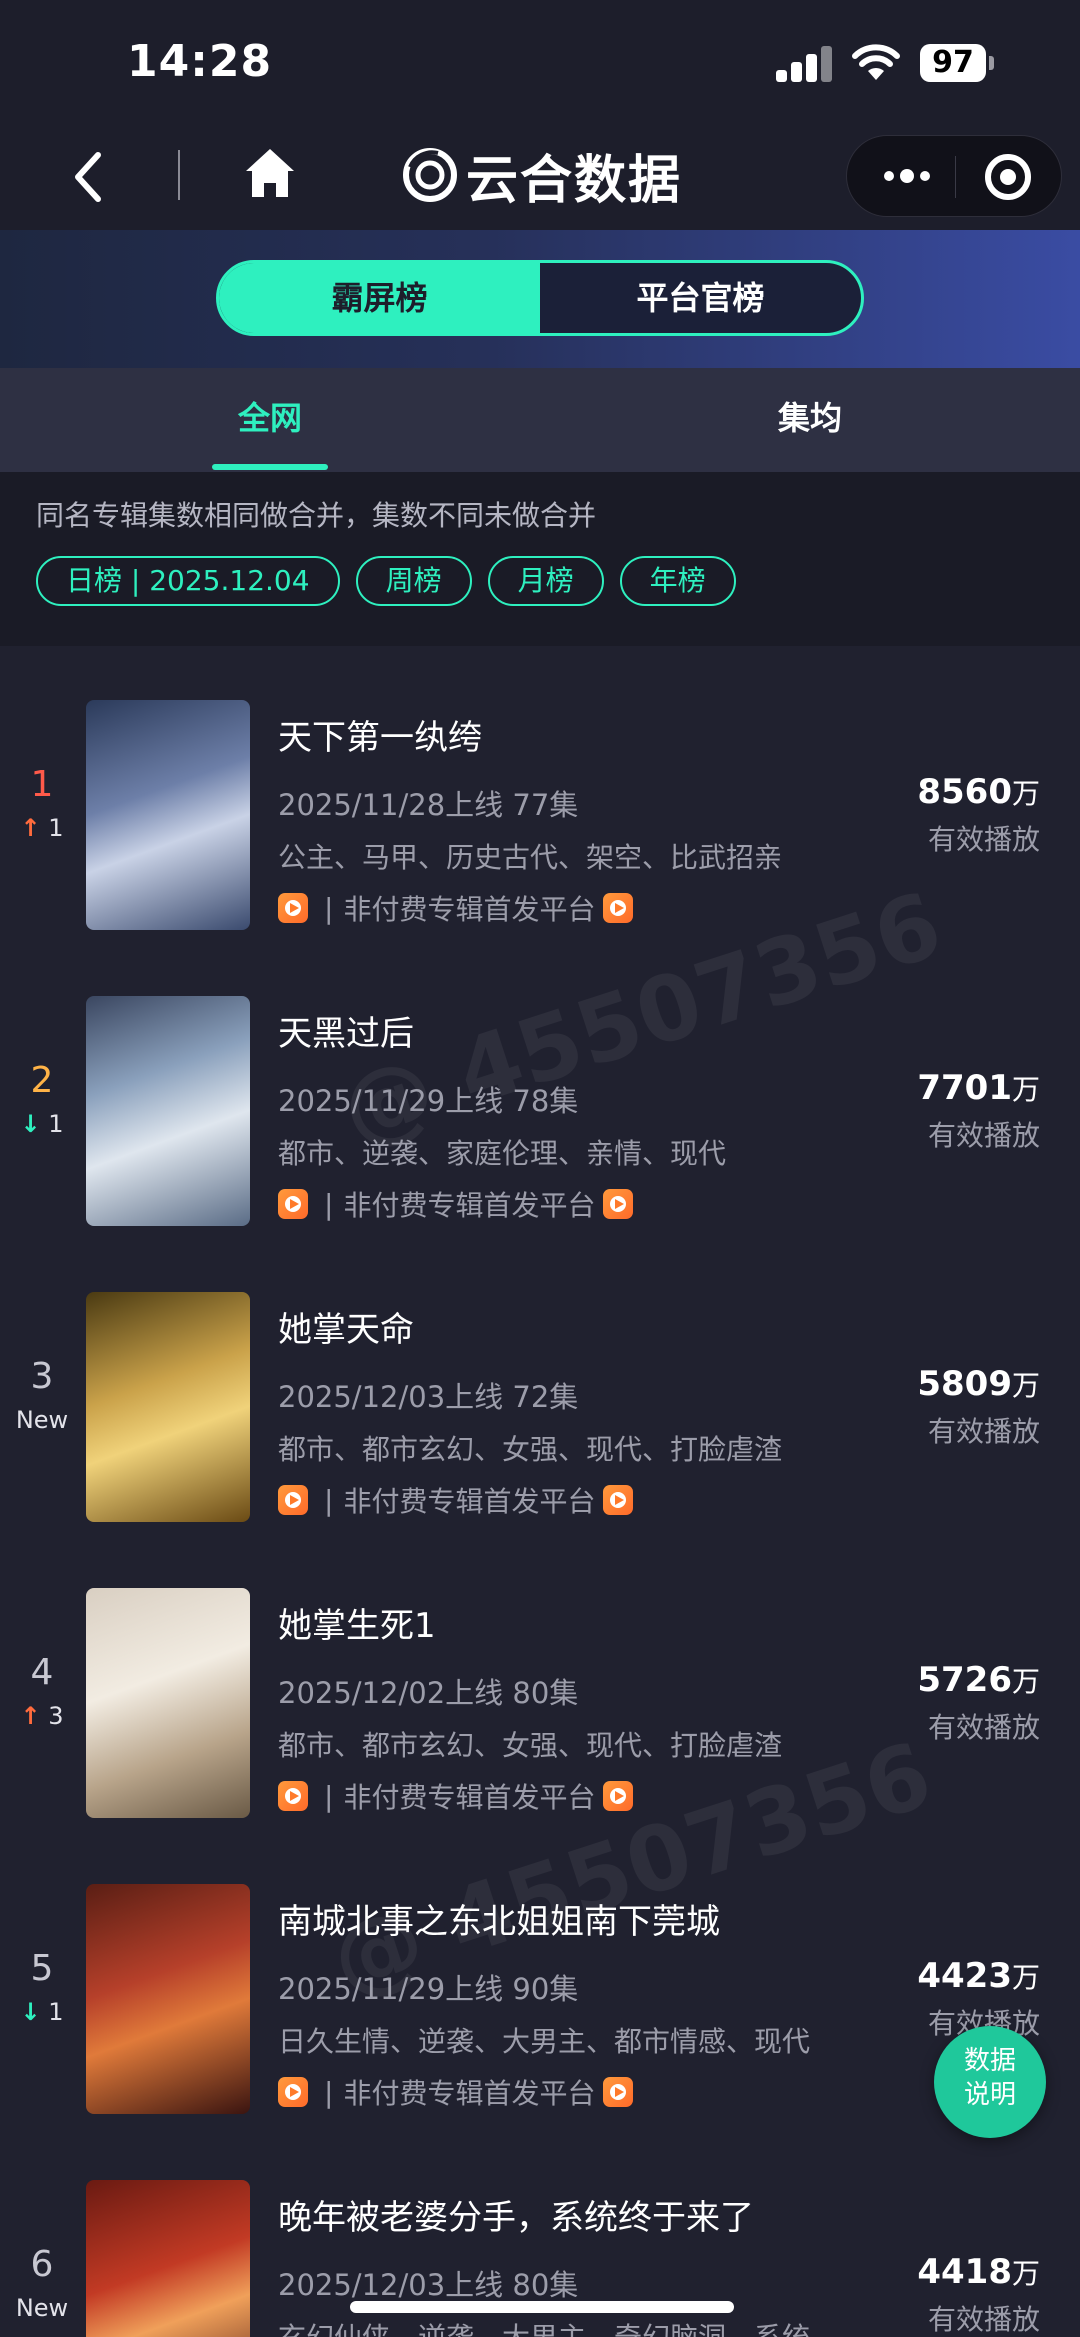 The width and height of the screenshot is (1080, 2337). Describe the element at coordinates (700, 298) in the screenshot. I see `toggle-platform-board: 平台官榜` at that location.